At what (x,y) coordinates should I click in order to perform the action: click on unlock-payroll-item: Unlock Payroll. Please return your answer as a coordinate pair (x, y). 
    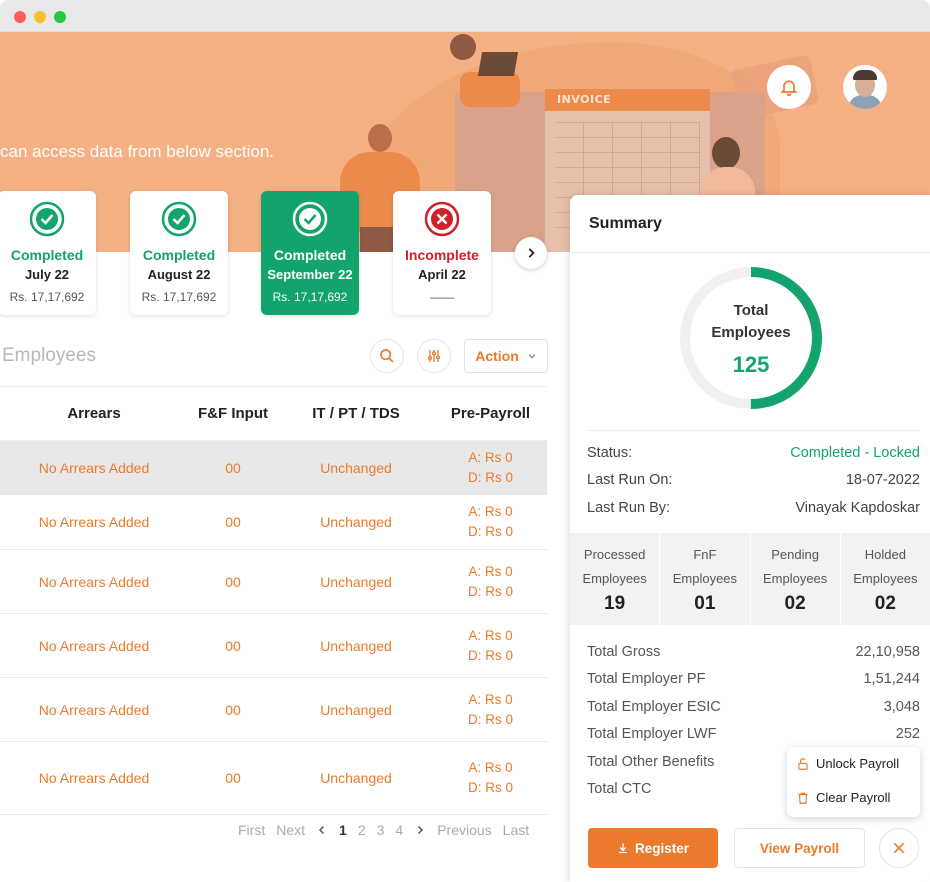
    Looking at the image, I should click on (847, 763).